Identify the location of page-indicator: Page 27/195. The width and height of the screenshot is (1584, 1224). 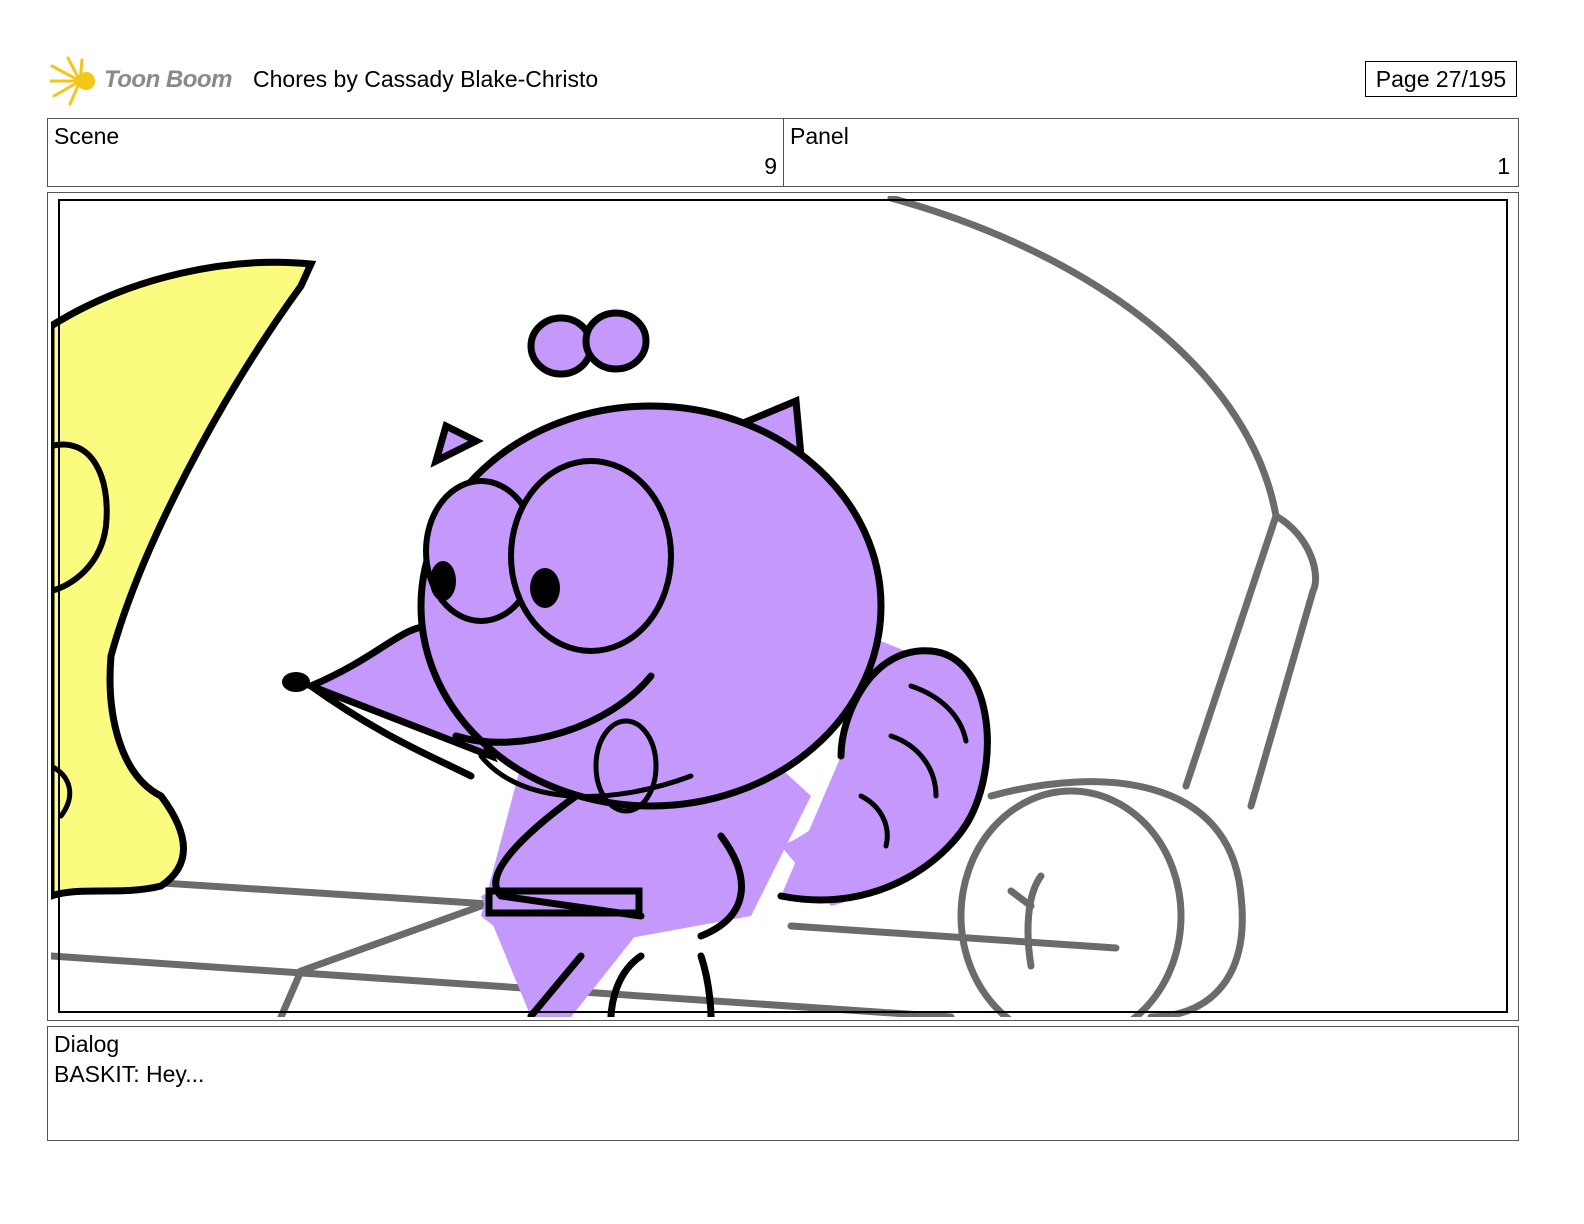
(1441, 79).